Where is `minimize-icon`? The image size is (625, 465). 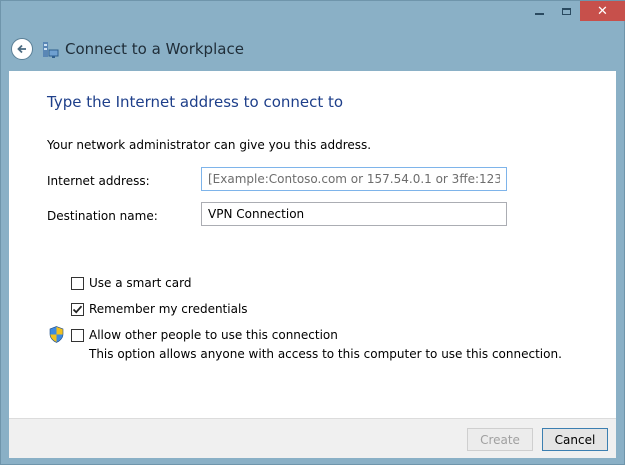
minimize-icon is located at coordinates (539, 14).